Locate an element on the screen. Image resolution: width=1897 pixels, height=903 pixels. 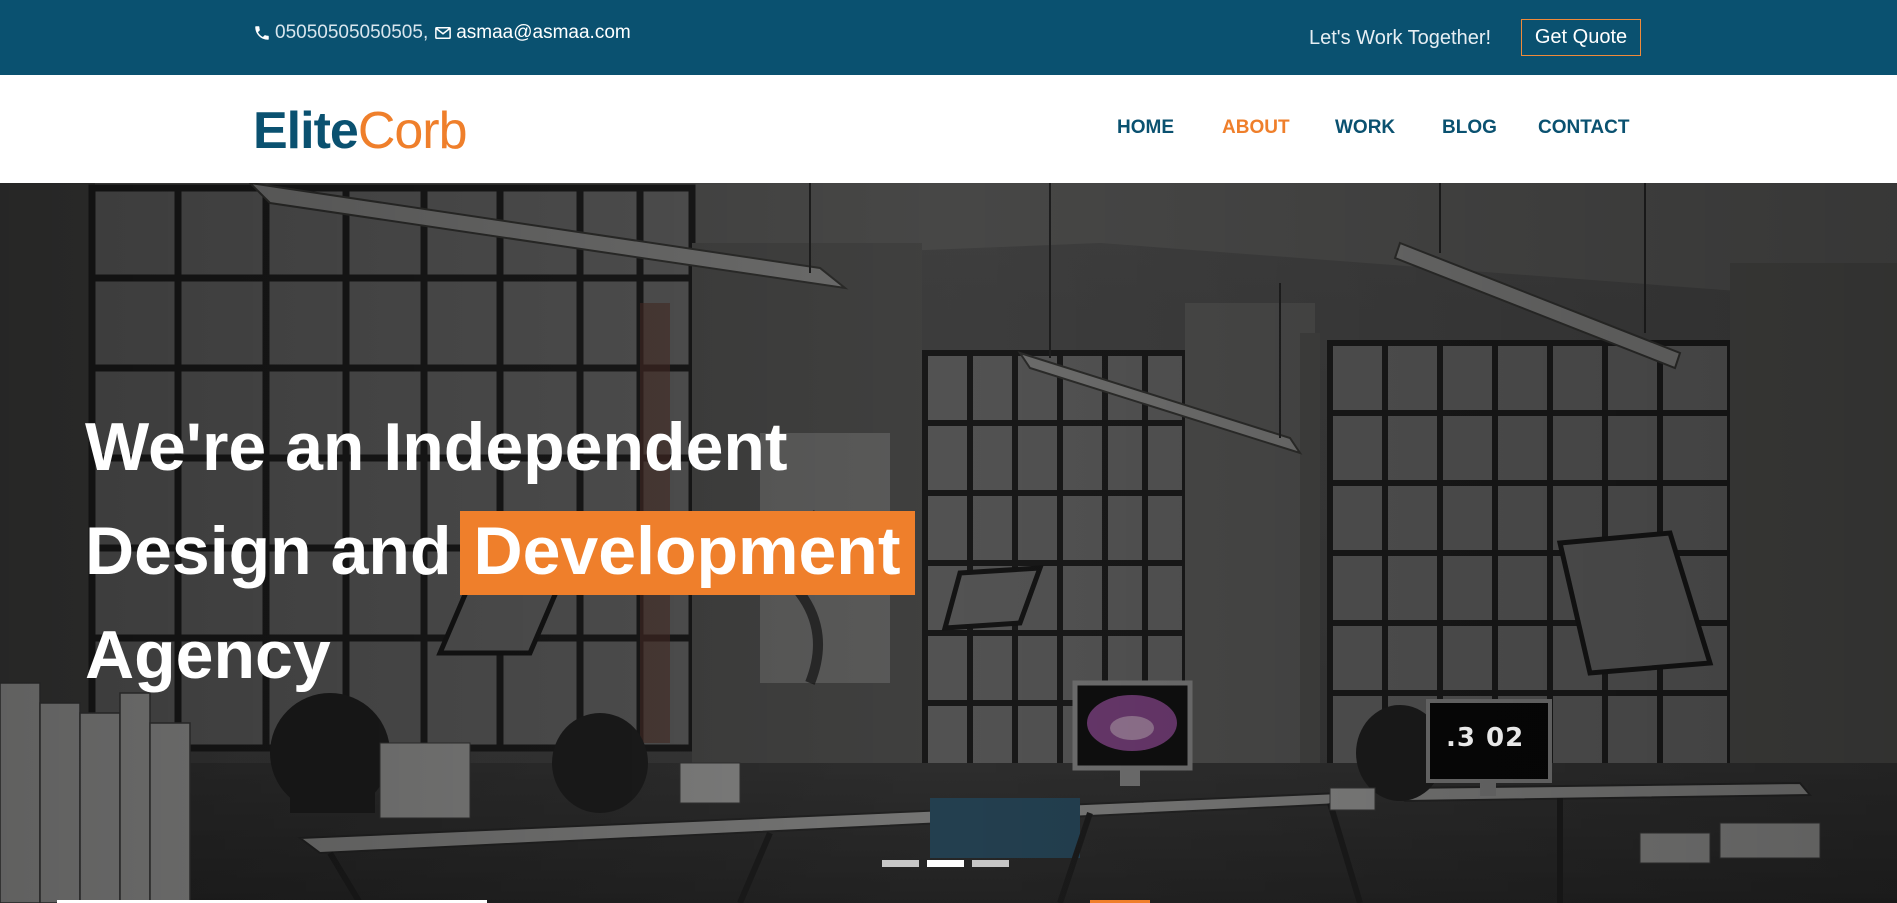
logo-part-elite: Elite is located at coordinates (306, 131).